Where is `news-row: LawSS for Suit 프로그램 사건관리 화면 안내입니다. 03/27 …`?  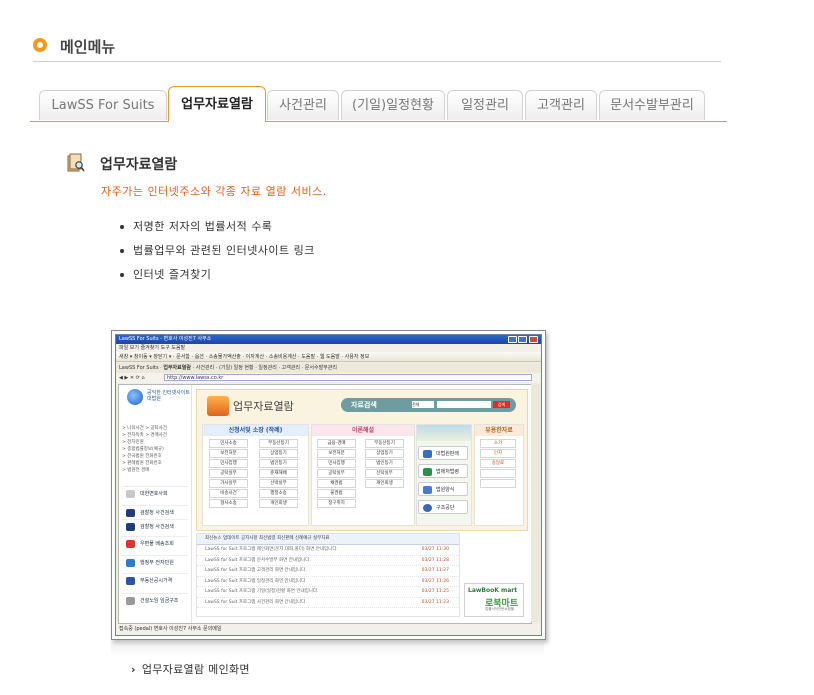
news-row: LawSS for Suit 프로그램 사건관리 화면 안내입니다. 03/27 … is located at coordinates (328, 603).